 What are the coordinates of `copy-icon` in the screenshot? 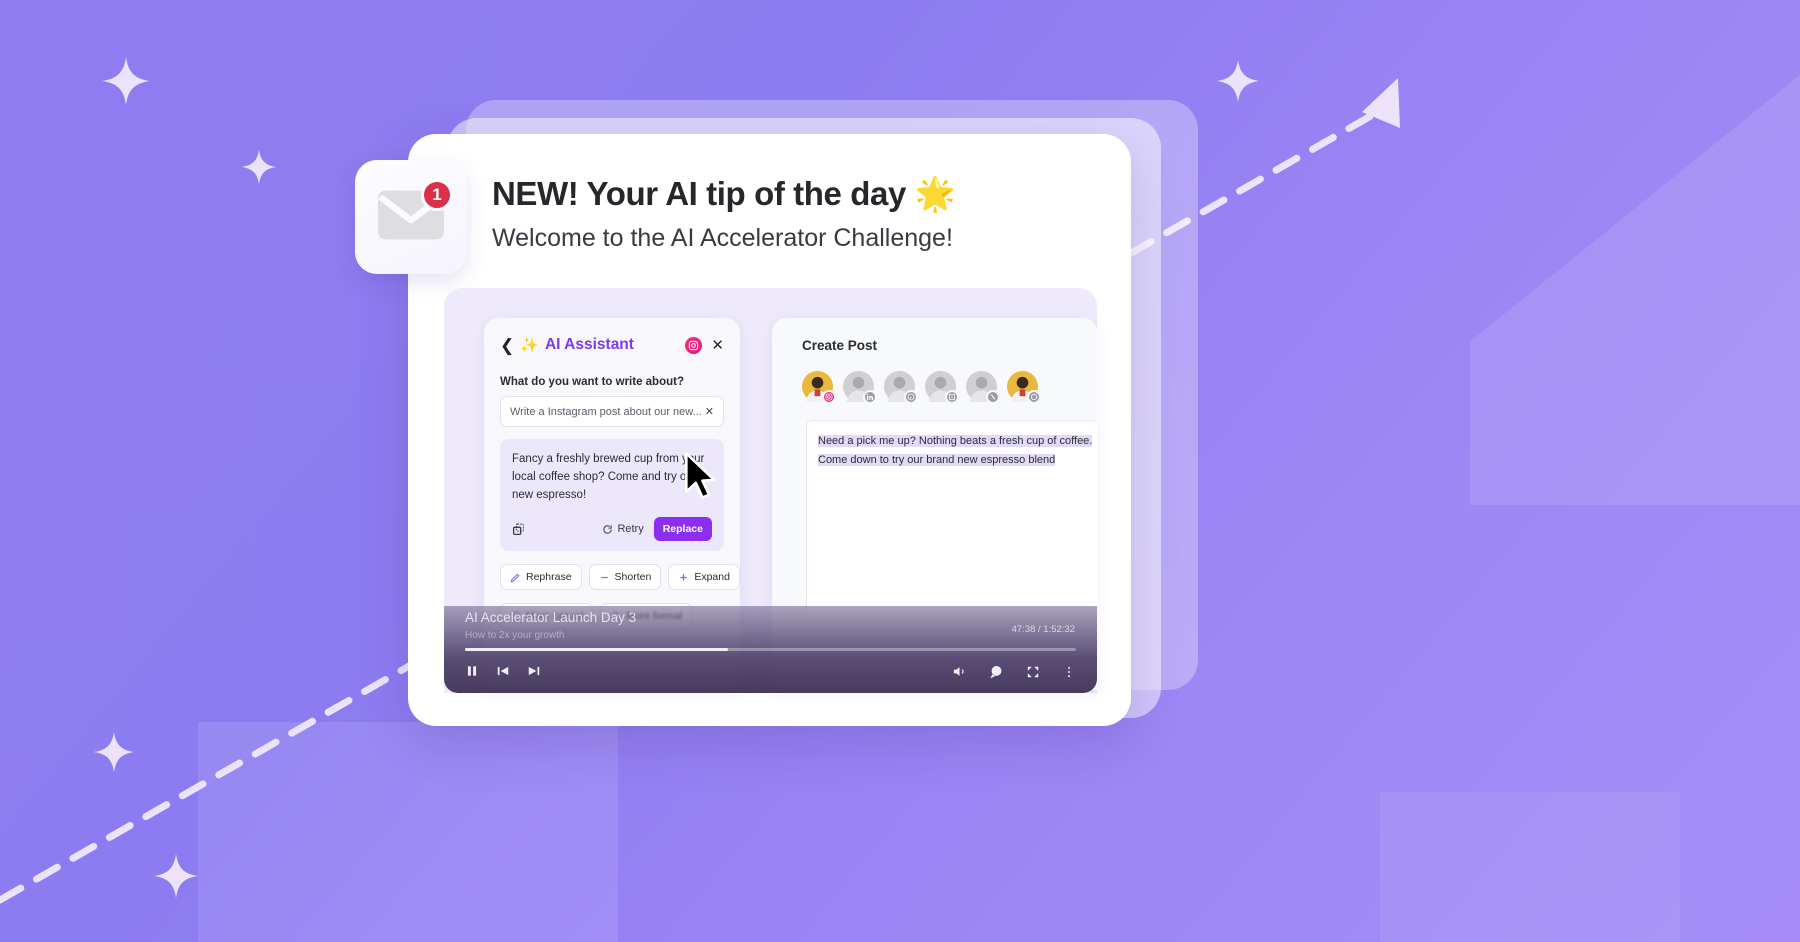 It's located at (518, 529).